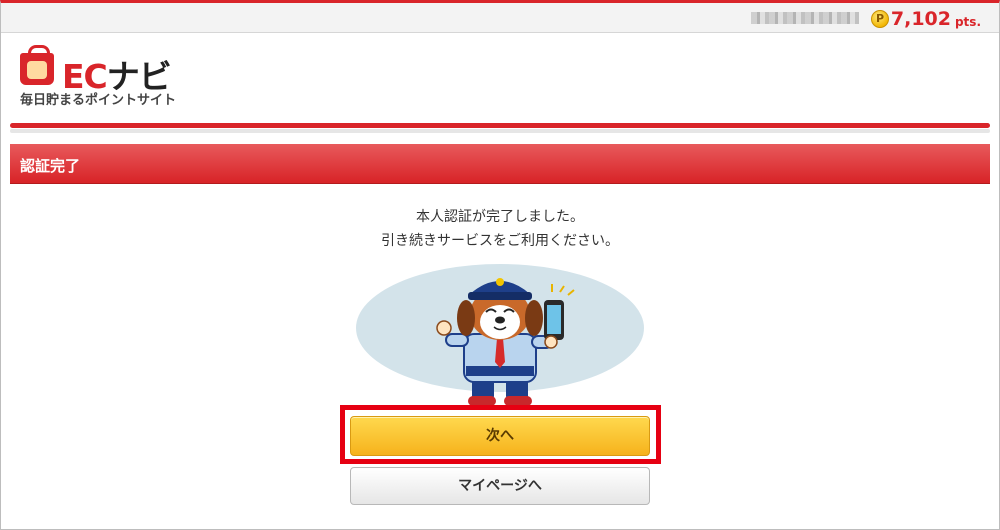 This screenshot has height=530, width=1000. I want to click on page-title: 認証完了, so click(50, 166).